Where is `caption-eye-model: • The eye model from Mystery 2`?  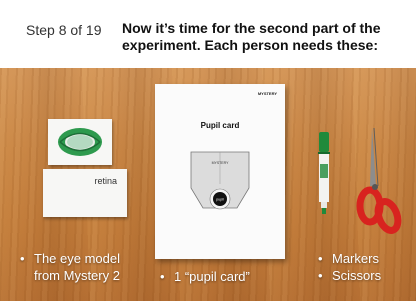 caption-eye-model: • The eye model from Mystery 2 is located at coordinates (70, 267).